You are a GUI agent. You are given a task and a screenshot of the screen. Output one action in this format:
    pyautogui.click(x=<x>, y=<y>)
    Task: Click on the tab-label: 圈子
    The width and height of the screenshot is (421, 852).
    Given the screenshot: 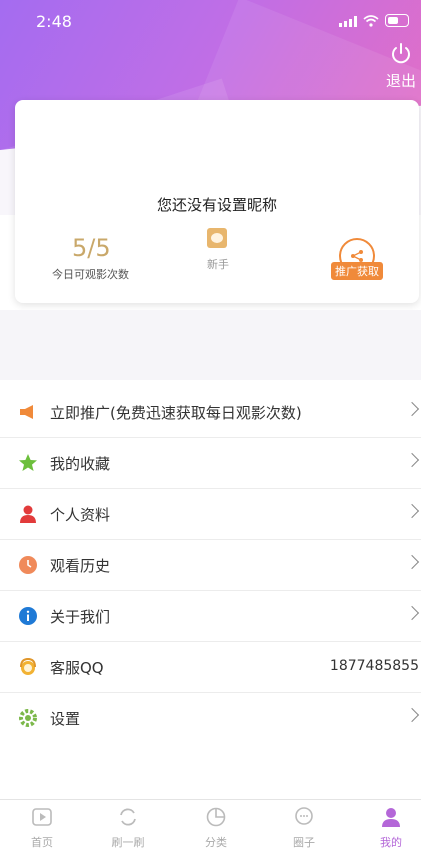 What is the action you would take?
    pyautogui.click(x=304, y=842)
    